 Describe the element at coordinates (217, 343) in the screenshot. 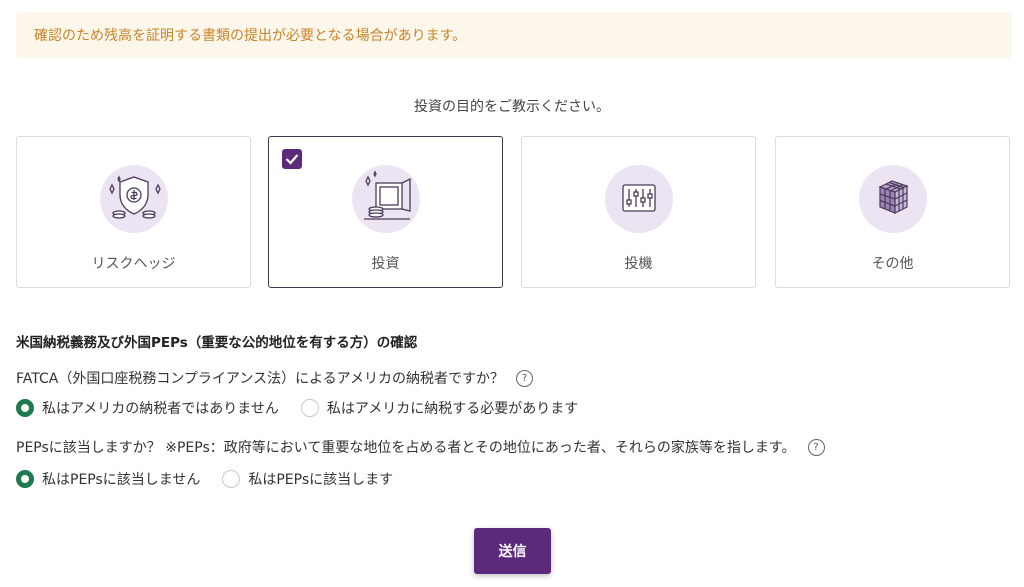

I see `tax-peps-section-title: 米国納税義務及び外国PEPs（重要な公的地位を有する方）の確認` at that location.